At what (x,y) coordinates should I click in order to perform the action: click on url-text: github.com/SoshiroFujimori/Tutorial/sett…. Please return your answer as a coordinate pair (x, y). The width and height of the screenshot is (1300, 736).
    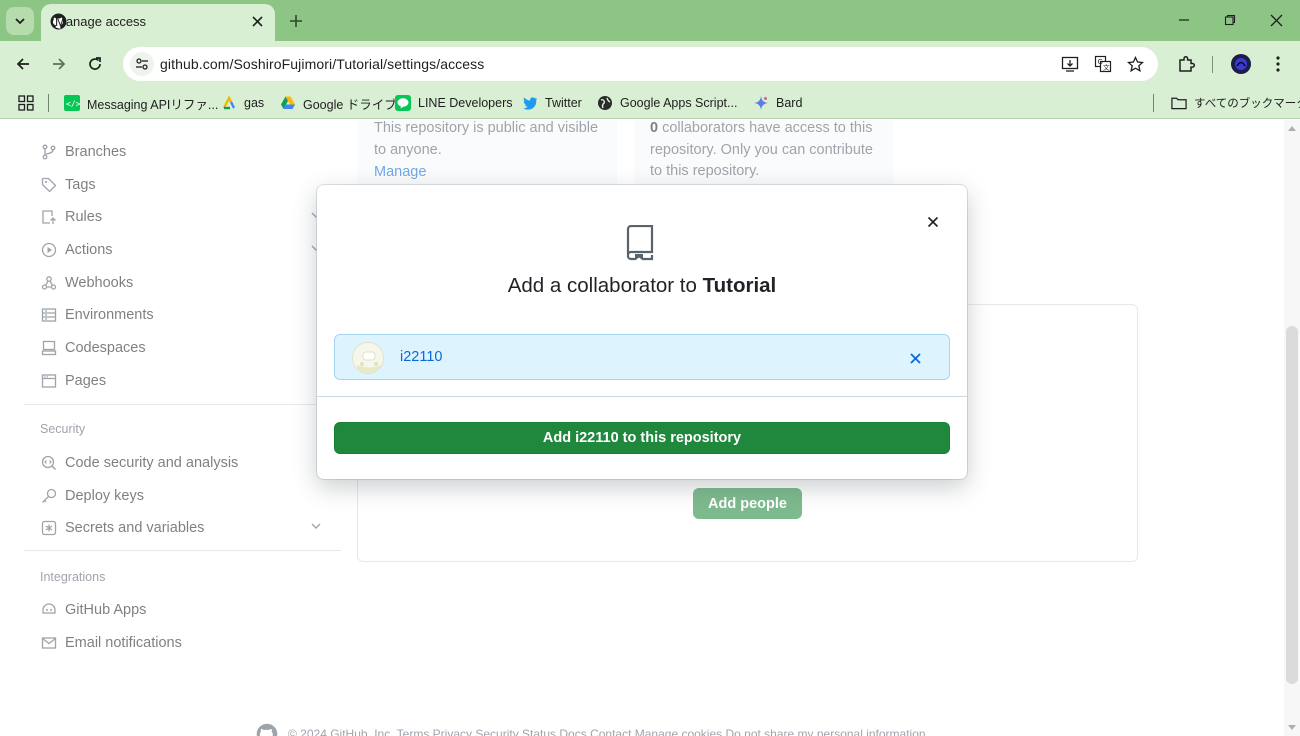
    Looking at the image, I should click on (322, 64).